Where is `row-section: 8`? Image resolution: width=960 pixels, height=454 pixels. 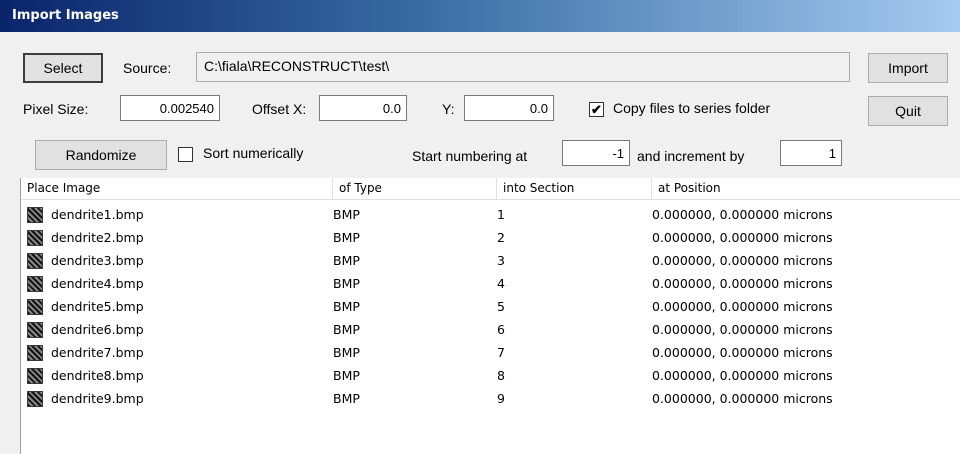
row-section: 8 is located at coordinates (501, 375).